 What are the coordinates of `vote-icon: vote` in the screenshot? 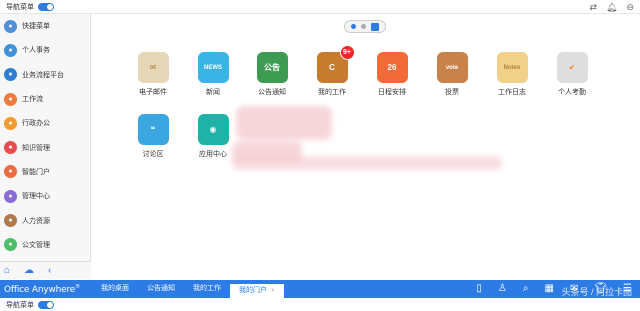 It's located at (452, 67).